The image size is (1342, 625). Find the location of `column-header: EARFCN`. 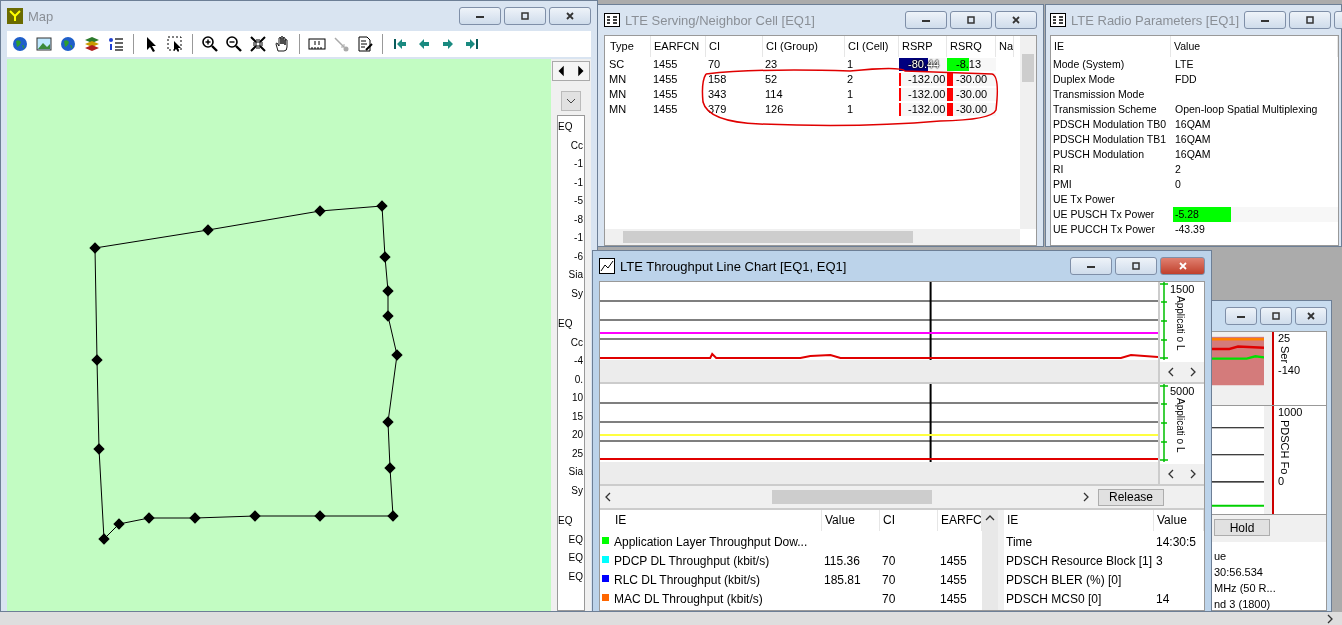

column-header: EARFCN is located at coordinates (678, 46).